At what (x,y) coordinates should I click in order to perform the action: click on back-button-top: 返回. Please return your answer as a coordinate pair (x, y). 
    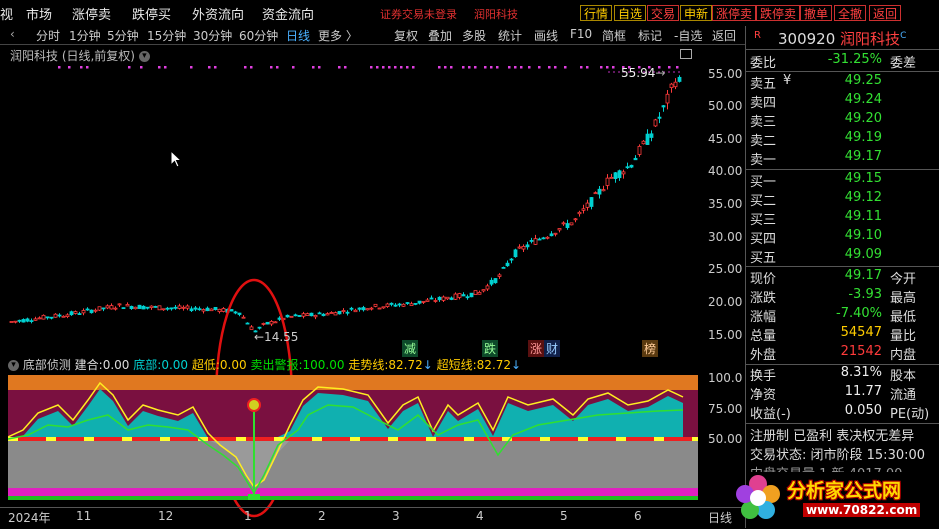
    Looking at the image, I should click on (885, 13).